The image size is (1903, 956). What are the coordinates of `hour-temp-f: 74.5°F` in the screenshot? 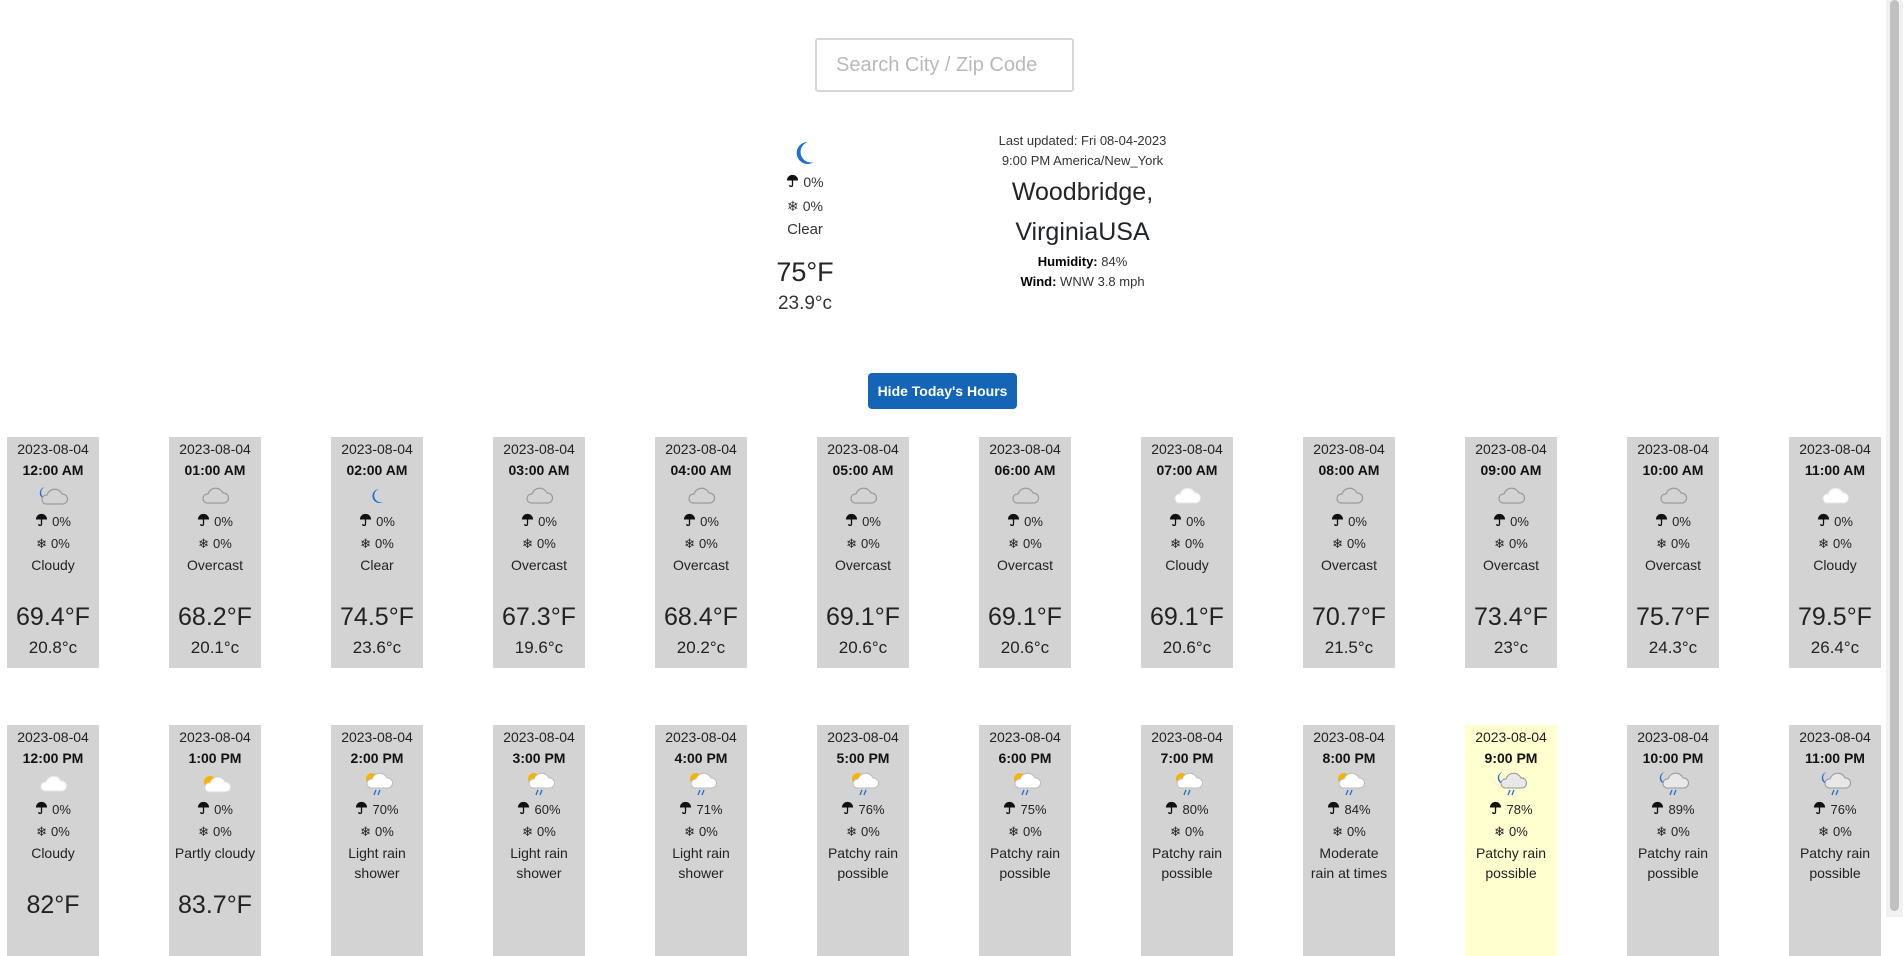 It's located at (377, 617).